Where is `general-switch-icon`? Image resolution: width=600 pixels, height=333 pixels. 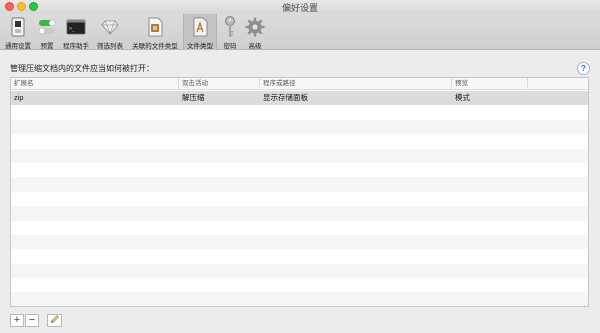
general-switch-icon is located at coordinates (18, 27).